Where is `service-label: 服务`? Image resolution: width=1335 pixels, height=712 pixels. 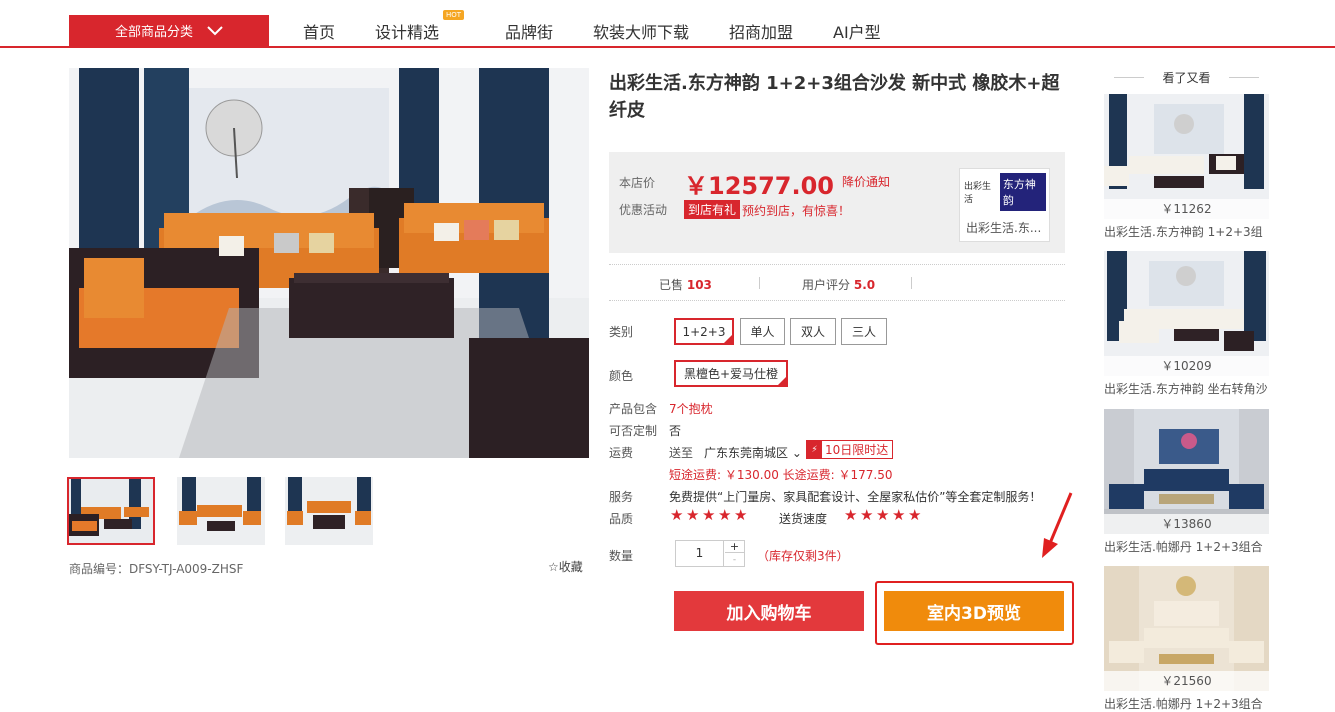
service-label: 服务 is located at coordinates (621, 497).